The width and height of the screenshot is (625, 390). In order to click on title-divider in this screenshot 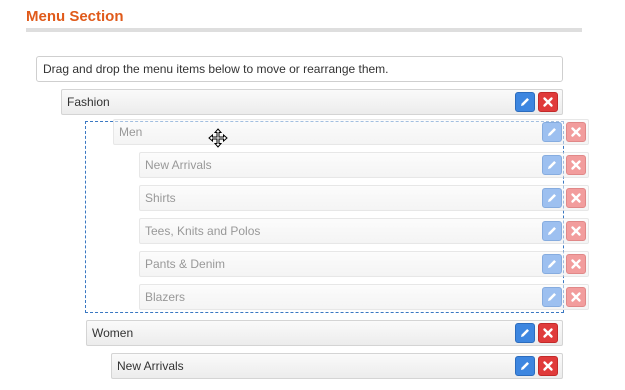, I will do `click(304, 30)`.